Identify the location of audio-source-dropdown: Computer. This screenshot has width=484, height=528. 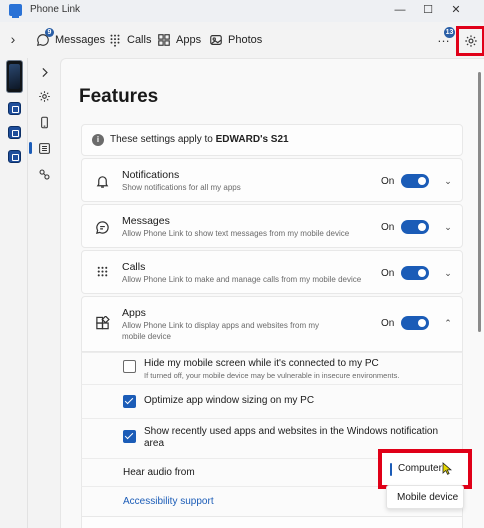
(425, 469).